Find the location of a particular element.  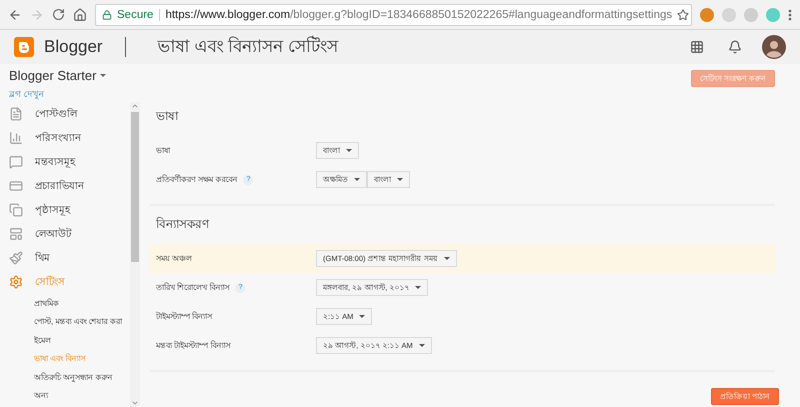

bar-chart-icon is located at coordinates (16, 138).